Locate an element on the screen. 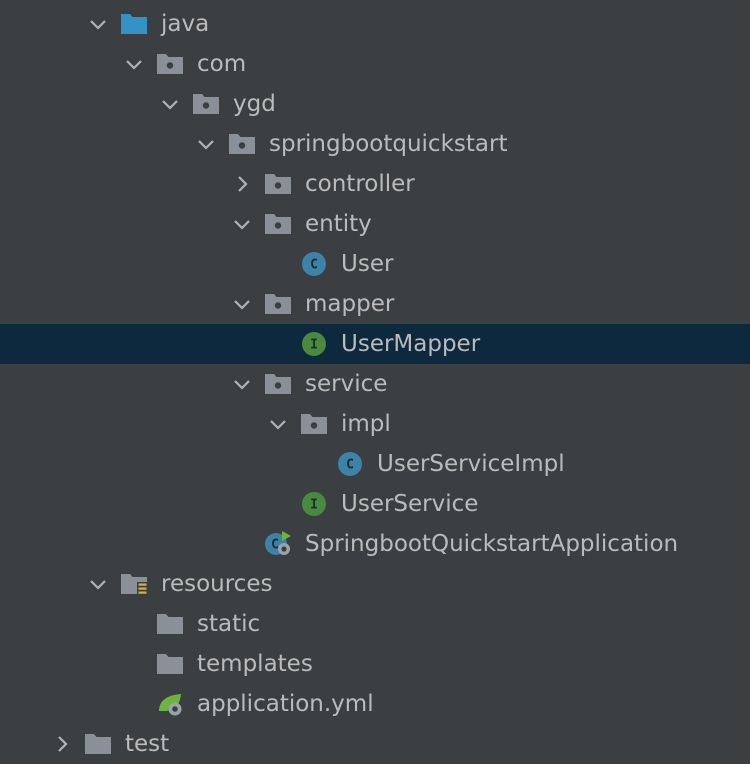 The image size is (750, 764). tree-folder-row: com is located at coordinates (375, 64).